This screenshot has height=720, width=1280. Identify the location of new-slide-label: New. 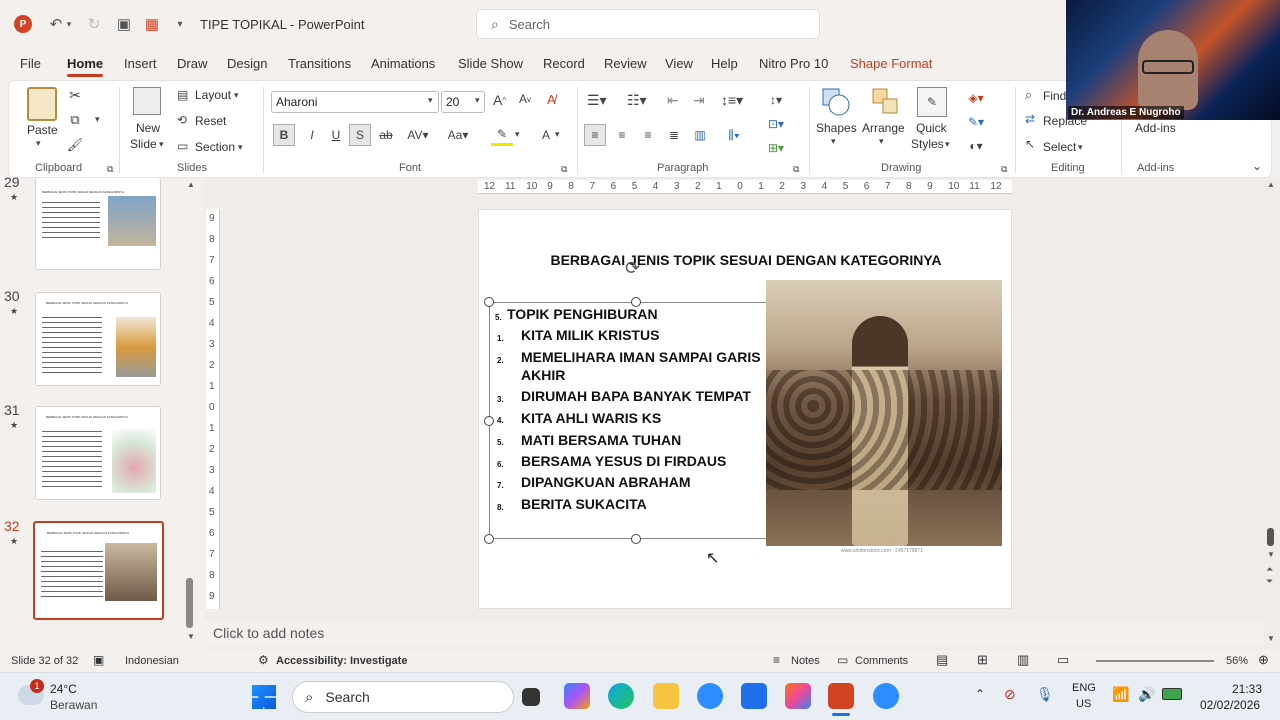
(148, 128).